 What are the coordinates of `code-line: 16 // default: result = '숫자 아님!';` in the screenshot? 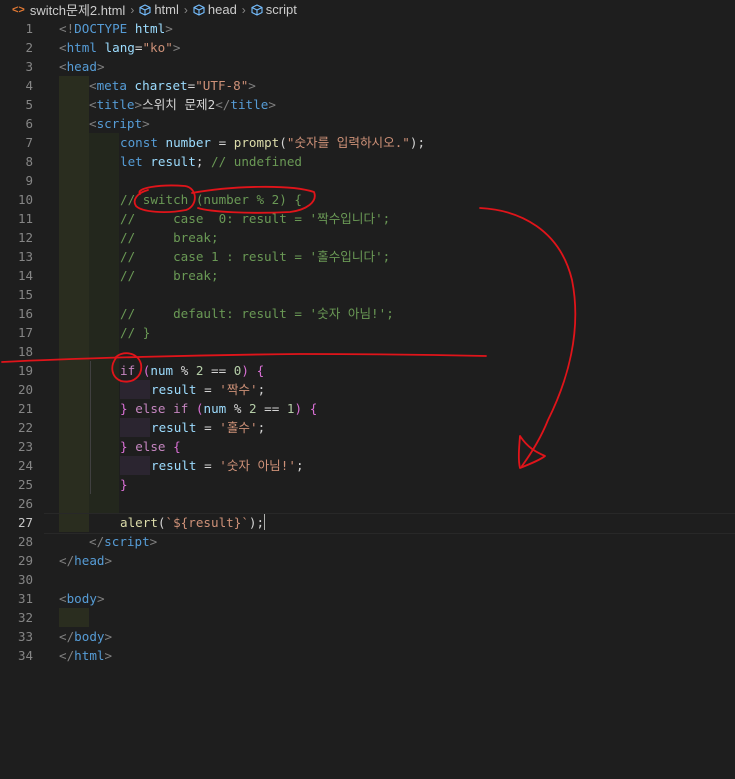 It's located at (367, 313).